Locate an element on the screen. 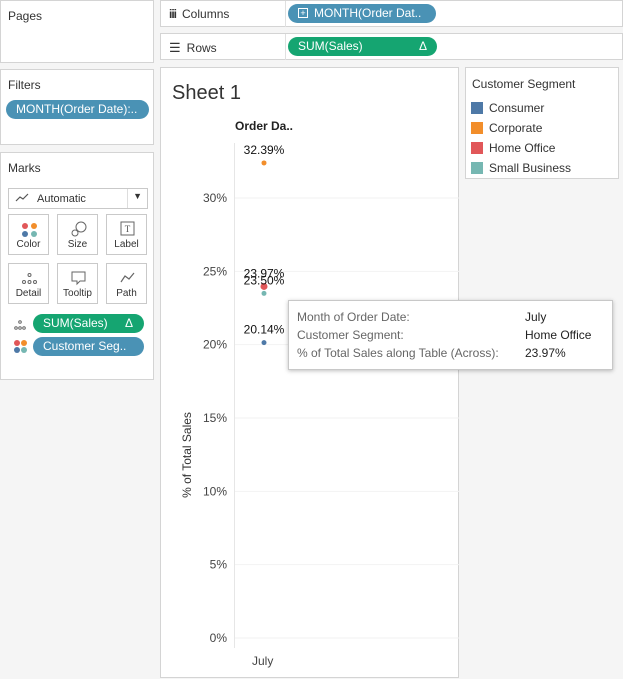  data-label-corporate: 32.39% is located at coordinates (264, 150).